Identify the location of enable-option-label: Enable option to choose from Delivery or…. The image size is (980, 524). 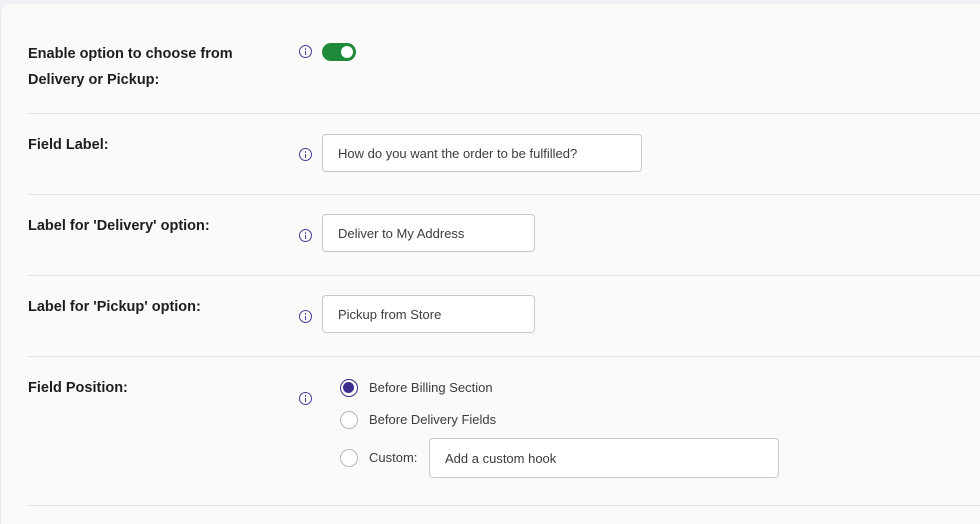
(130, 67).